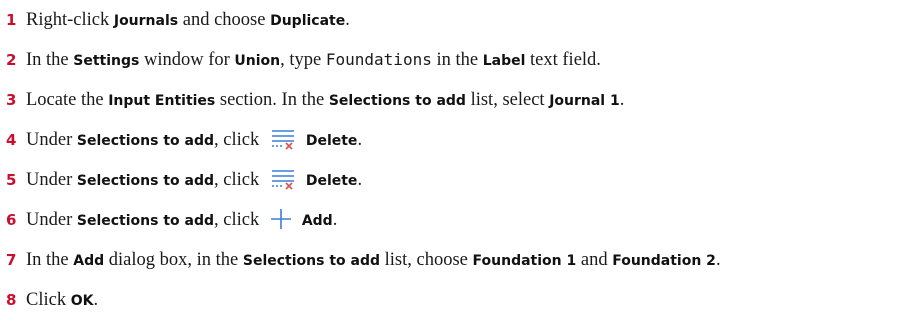  I want to click on step-4: 4 Under Selections to add, click Delete., so click(184, 142).